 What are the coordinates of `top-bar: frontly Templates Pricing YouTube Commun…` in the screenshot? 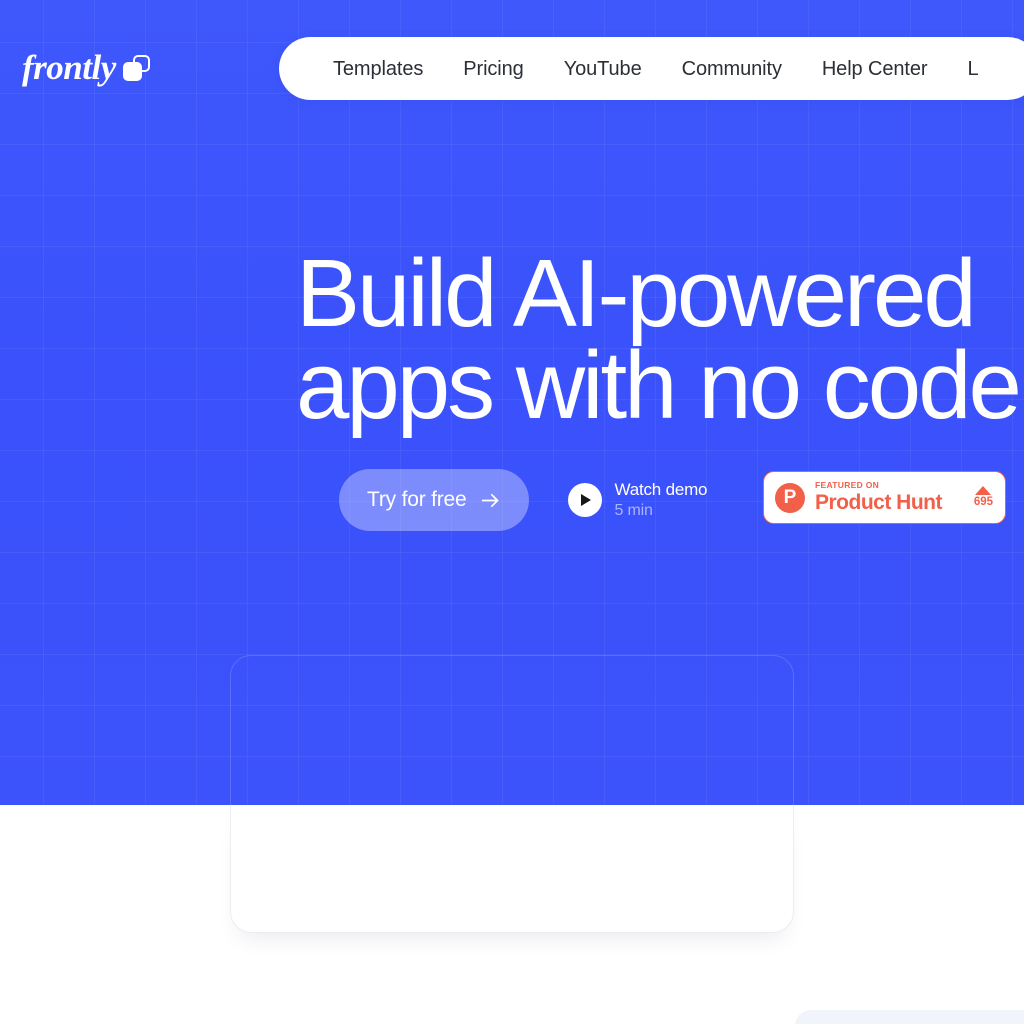 It's located at (512, 70).